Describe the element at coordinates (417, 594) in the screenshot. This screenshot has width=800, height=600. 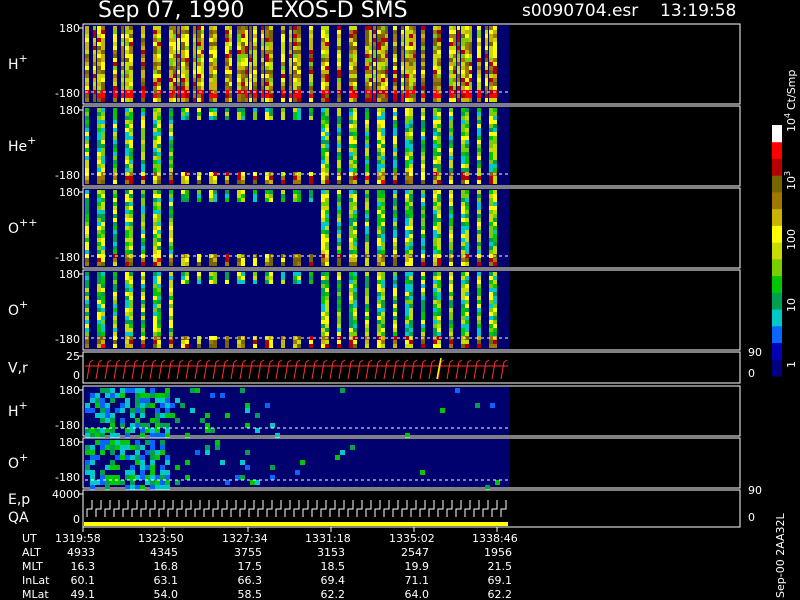
I see `ephemeris-value: 64.0` at that location.